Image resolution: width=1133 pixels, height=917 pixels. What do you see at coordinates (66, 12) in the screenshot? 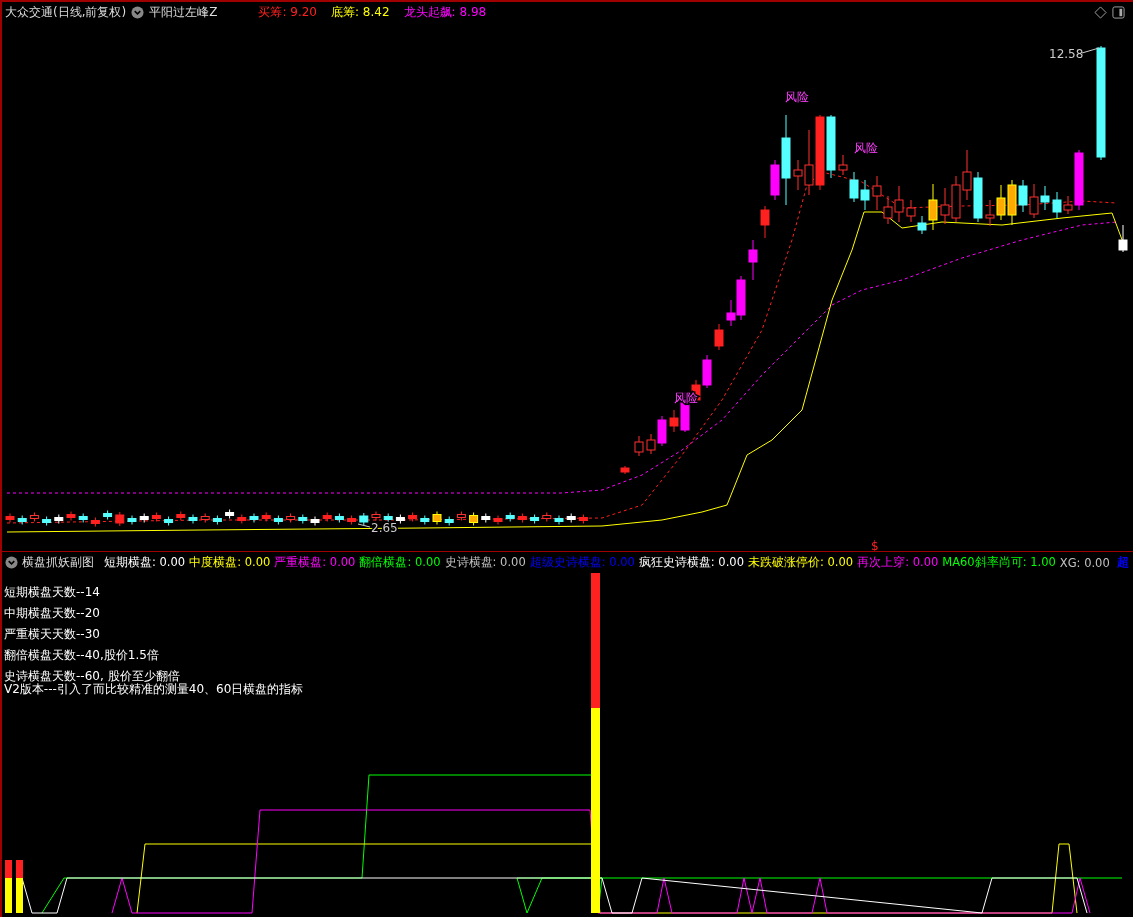
I see `stock-title: 大众交通(日线,前复权)` at bounding box center [66, 12].